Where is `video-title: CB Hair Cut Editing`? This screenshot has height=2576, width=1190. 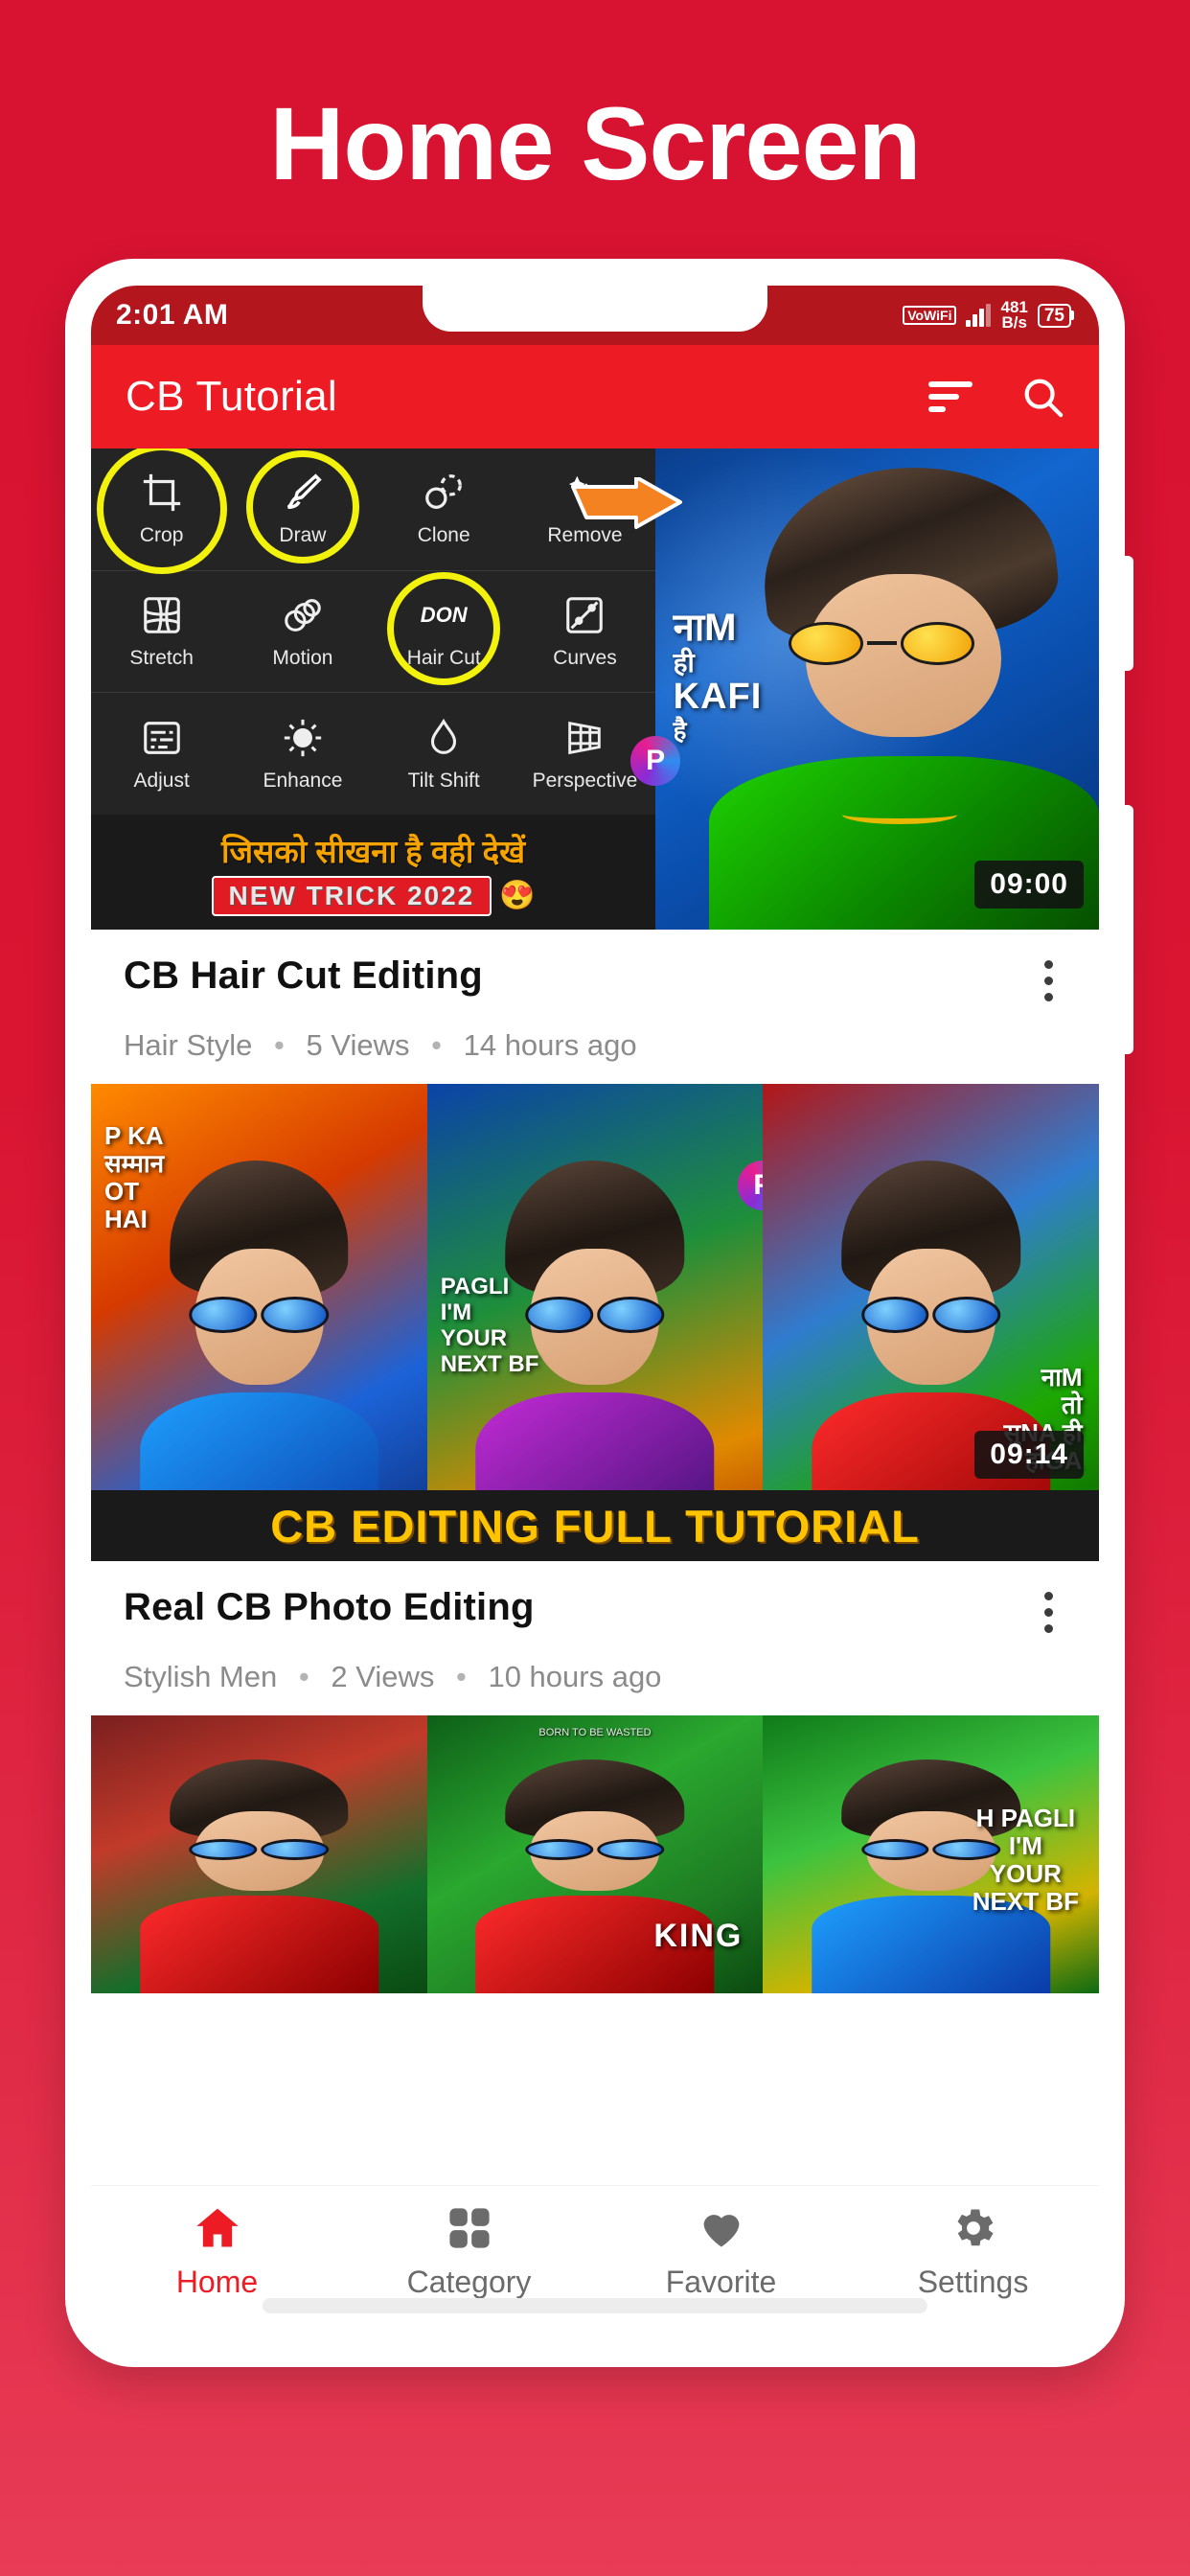 video-title: CB Hair Cut Editing is located at coordinates (303, 976).